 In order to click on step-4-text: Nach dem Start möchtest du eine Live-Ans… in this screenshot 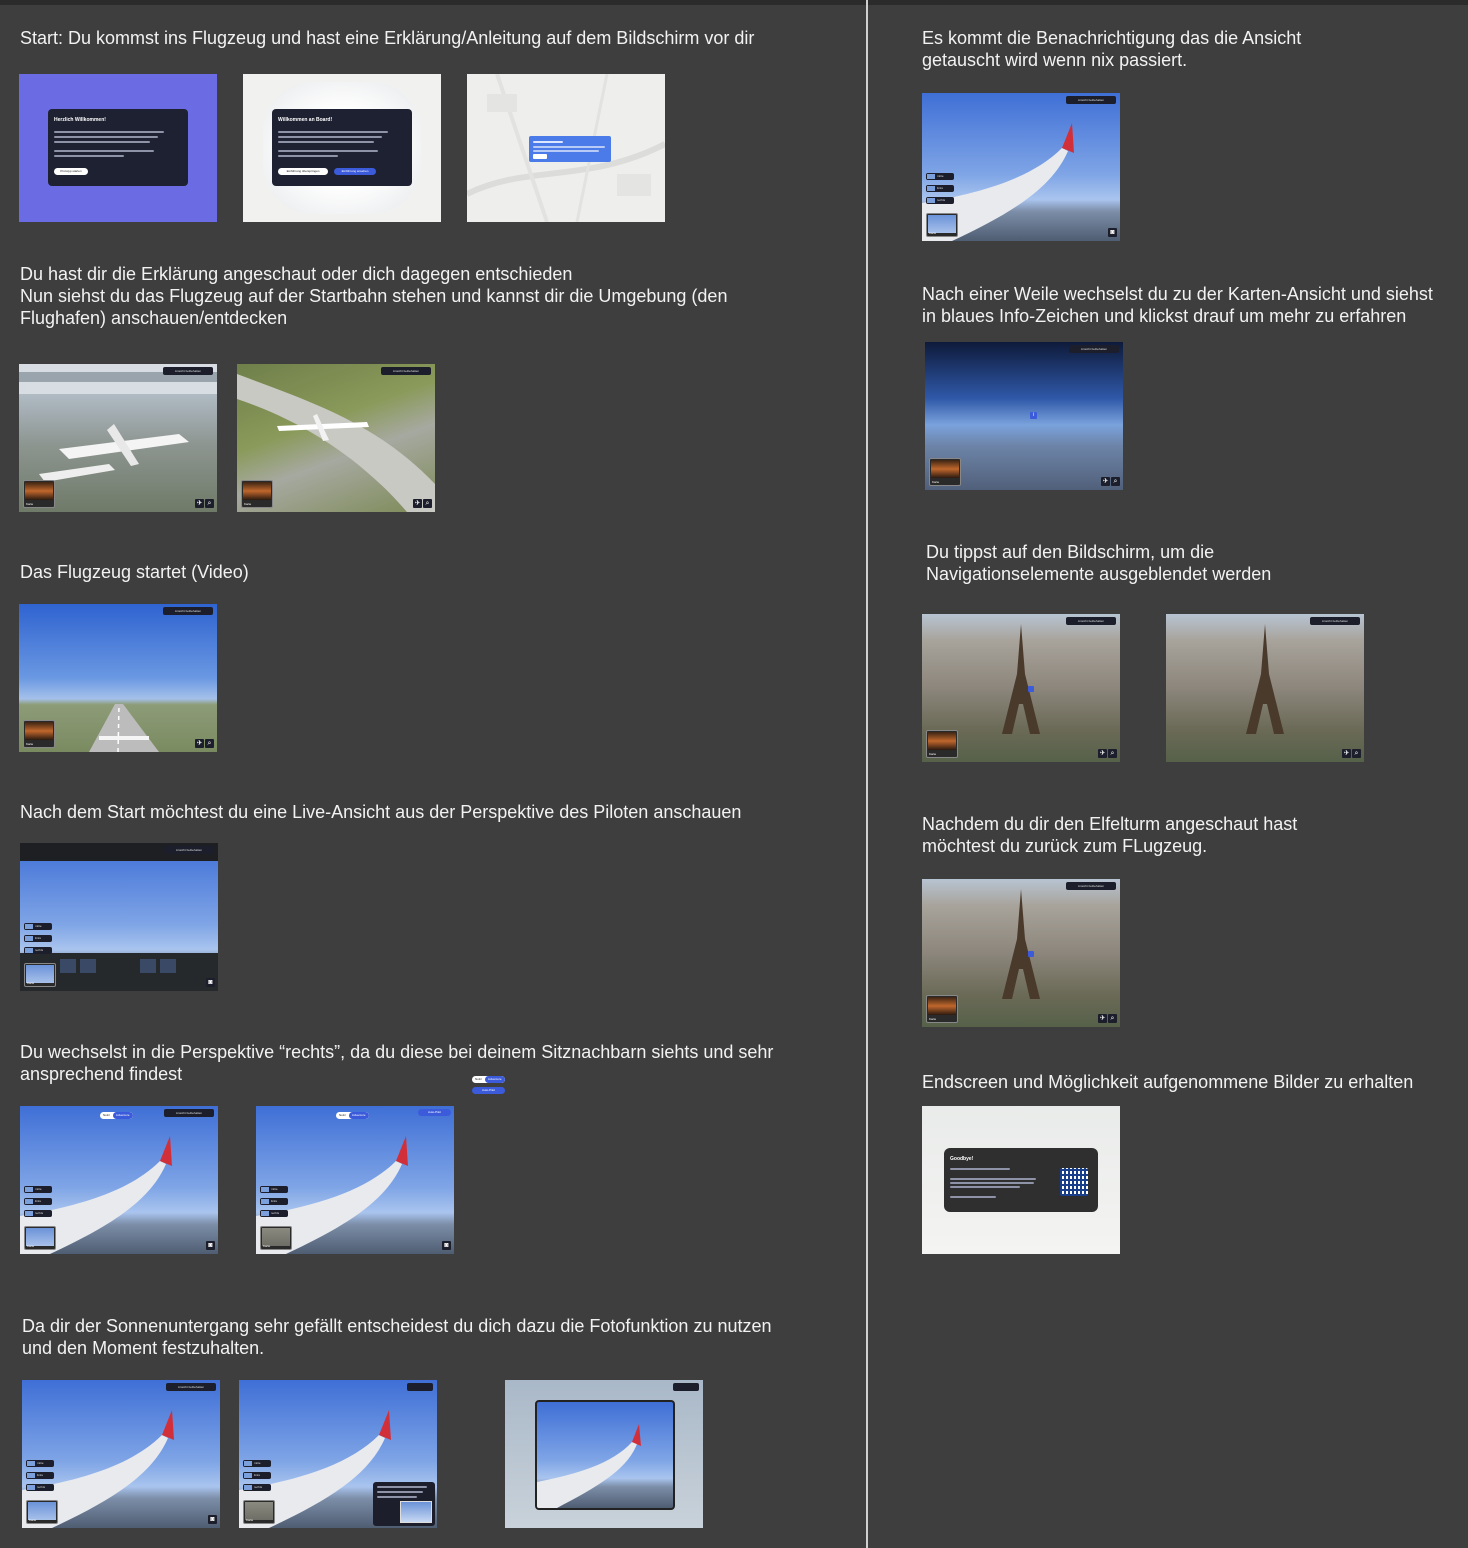, I will do `click(381, 812)`.